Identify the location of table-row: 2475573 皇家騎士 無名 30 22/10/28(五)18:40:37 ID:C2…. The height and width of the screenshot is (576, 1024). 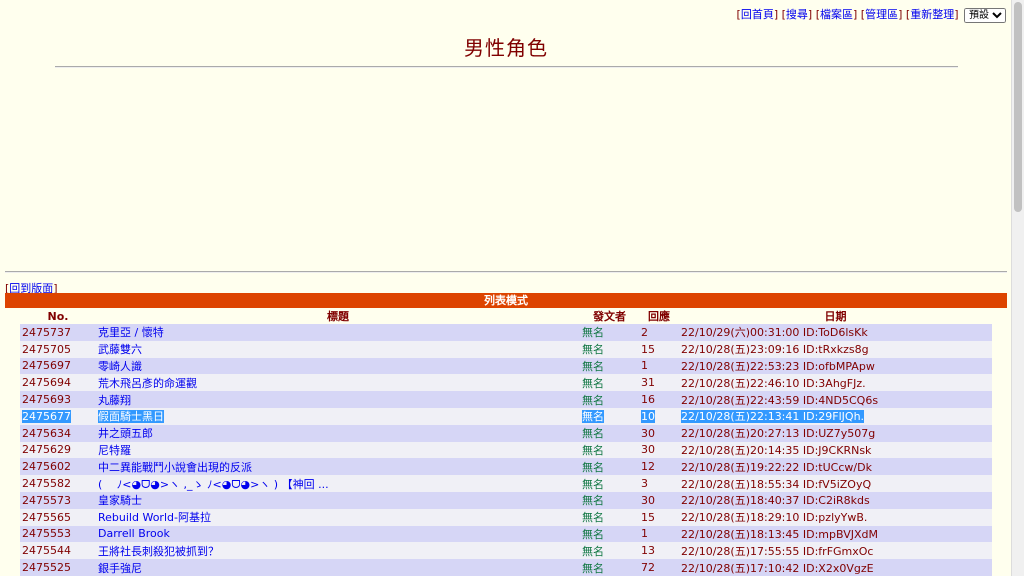
(506, 500).